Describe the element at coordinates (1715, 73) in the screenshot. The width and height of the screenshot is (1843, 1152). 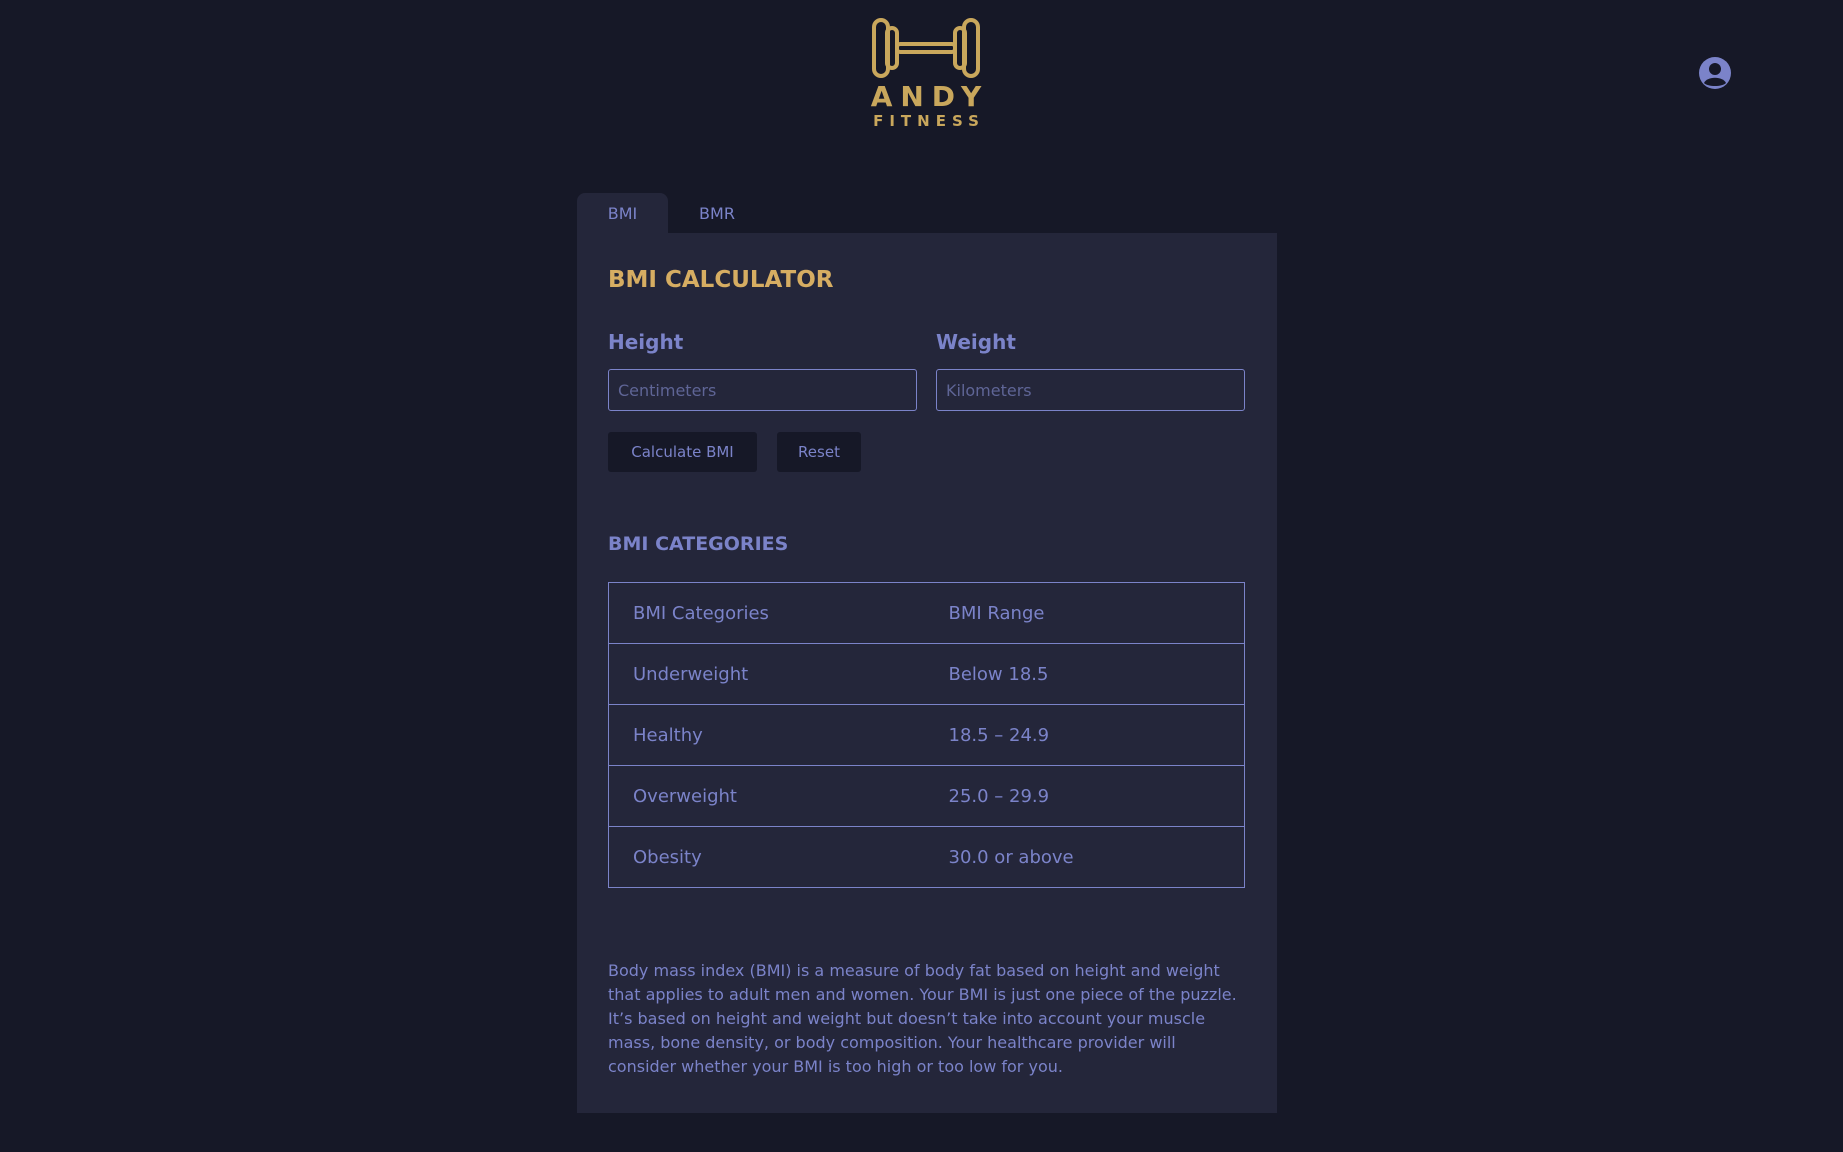
I see `user-circle-icon` at that location.